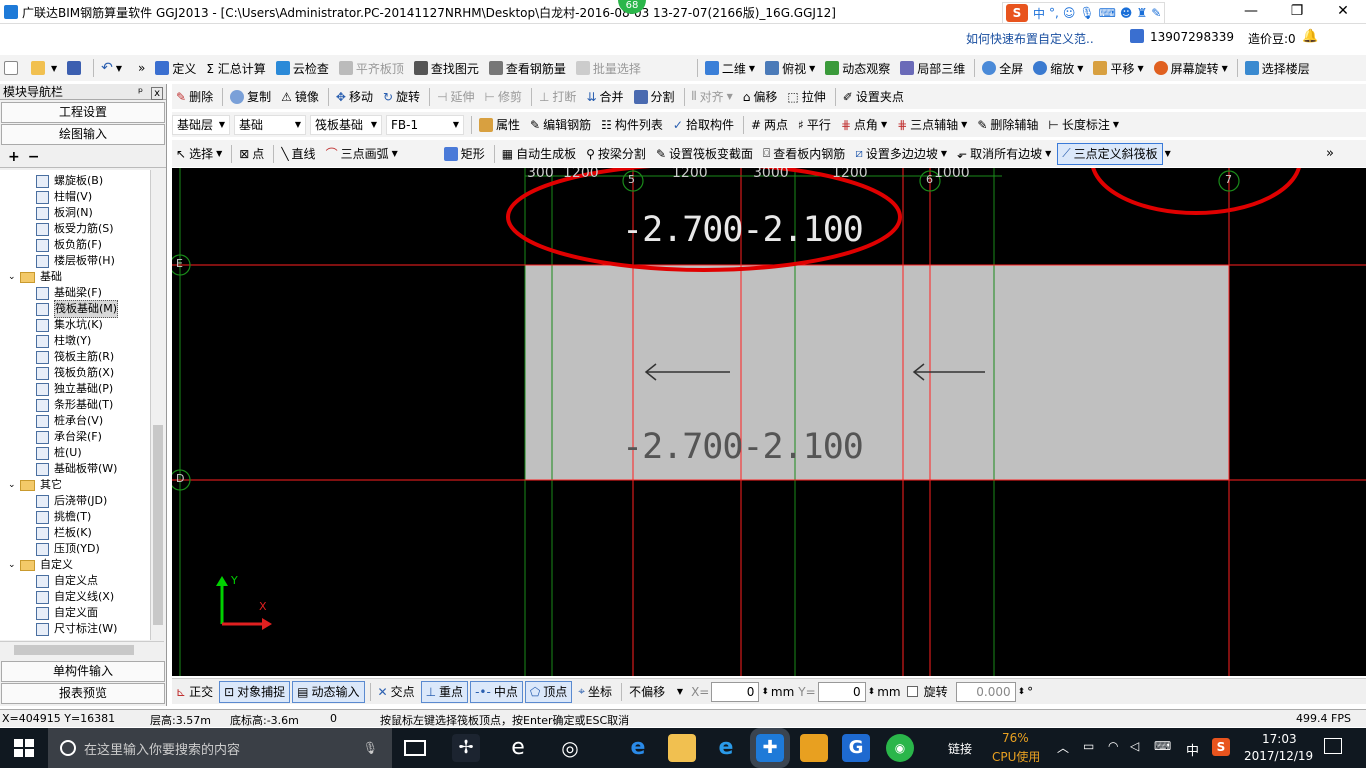  Describe the element at coordinates (704, 154) in the screenshot. I see `tb4-variable-section: ✎ 设置筏板变截面` at that location.